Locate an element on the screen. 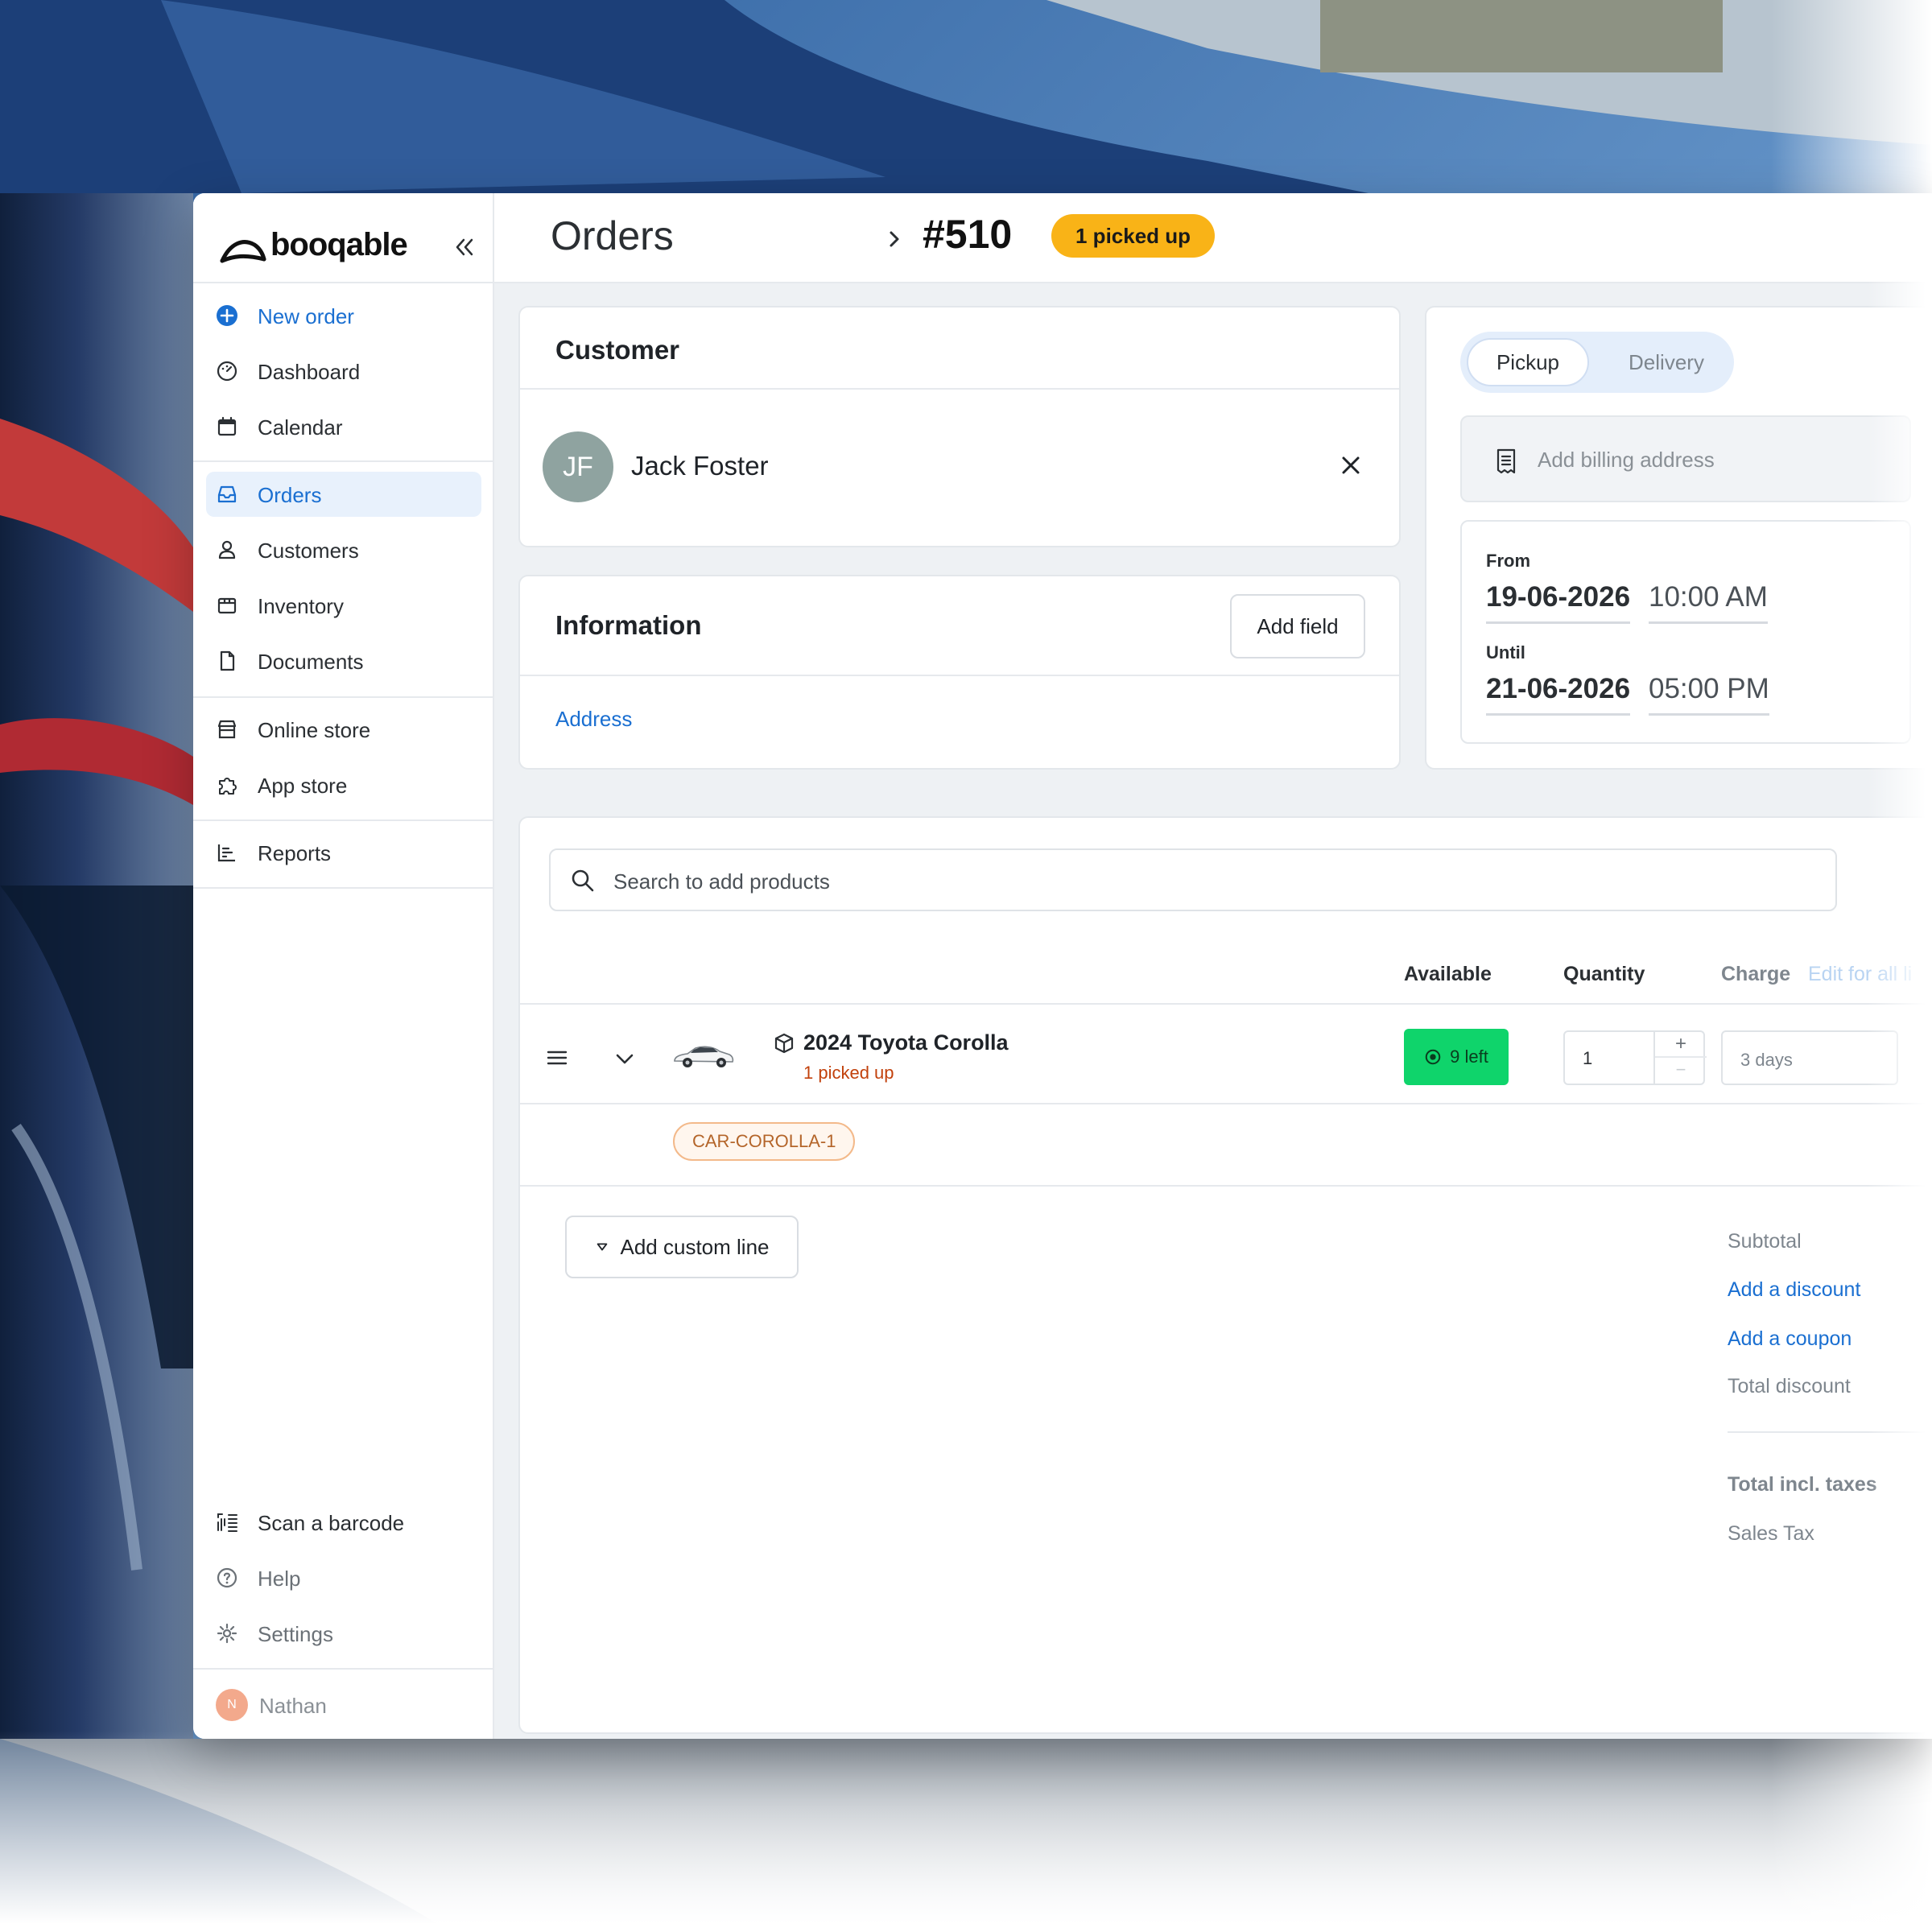 Image resolution: width=1932 pixels, height=1932 pixels. product-box-icon is located at coordinates (784, 1043).